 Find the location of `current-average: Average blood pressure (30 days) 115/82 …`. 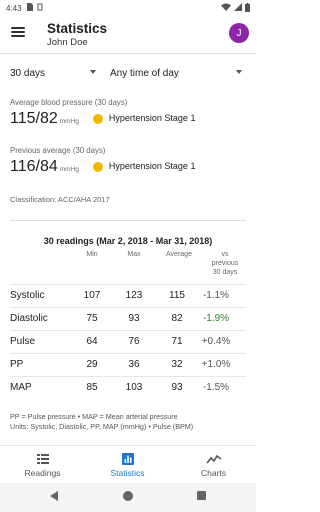

current-average: Average blood pressure (30 days) 115/82 … is located at coordinates (128, 113).